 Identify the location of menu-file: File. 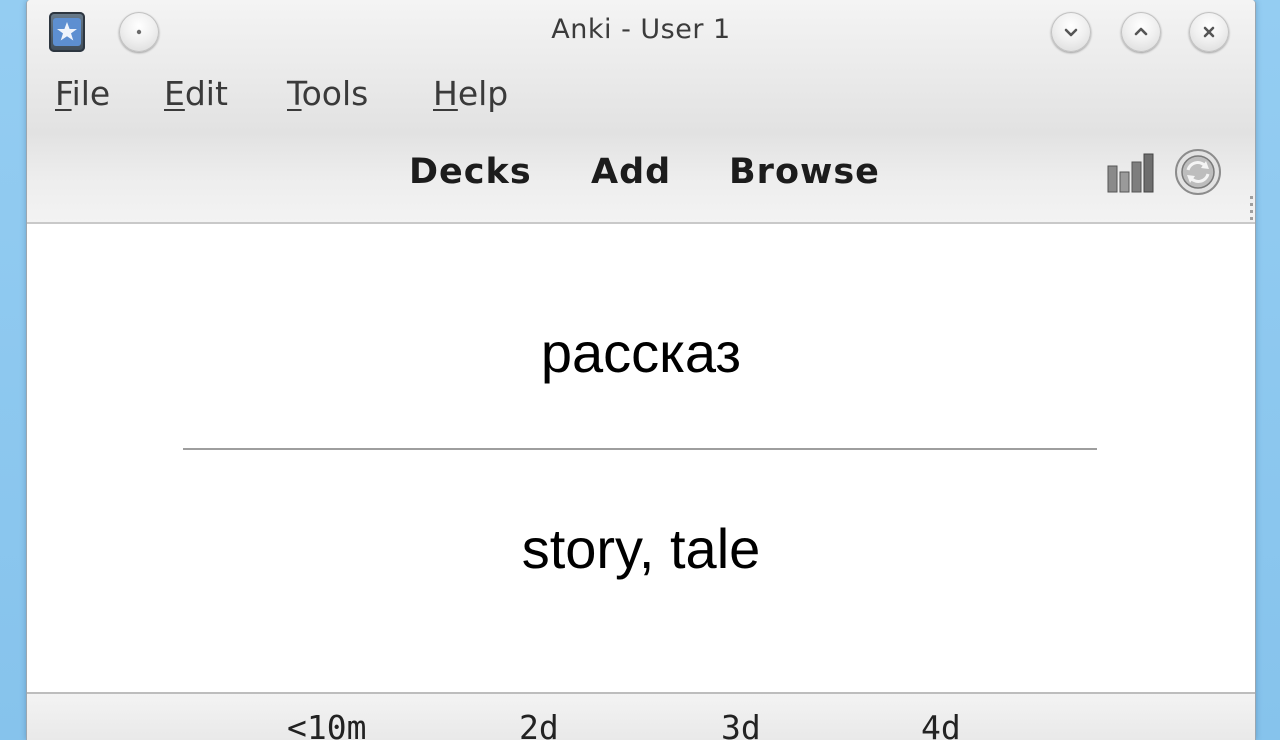
(82, 93).